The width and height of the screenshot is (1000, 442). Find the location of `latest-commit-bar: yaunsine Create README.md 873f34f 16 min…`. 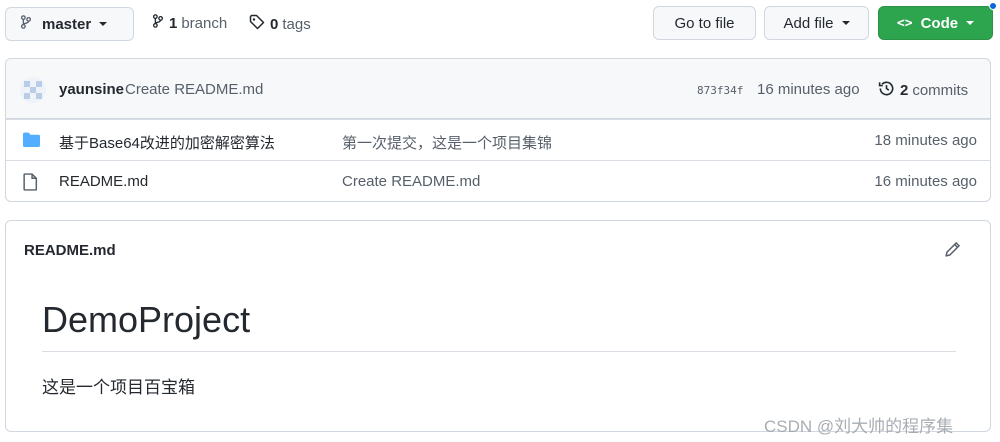

latest-commit-bar: yaunsine Create README.md 873f34f 16 min… is located at coordinates (498, 89).